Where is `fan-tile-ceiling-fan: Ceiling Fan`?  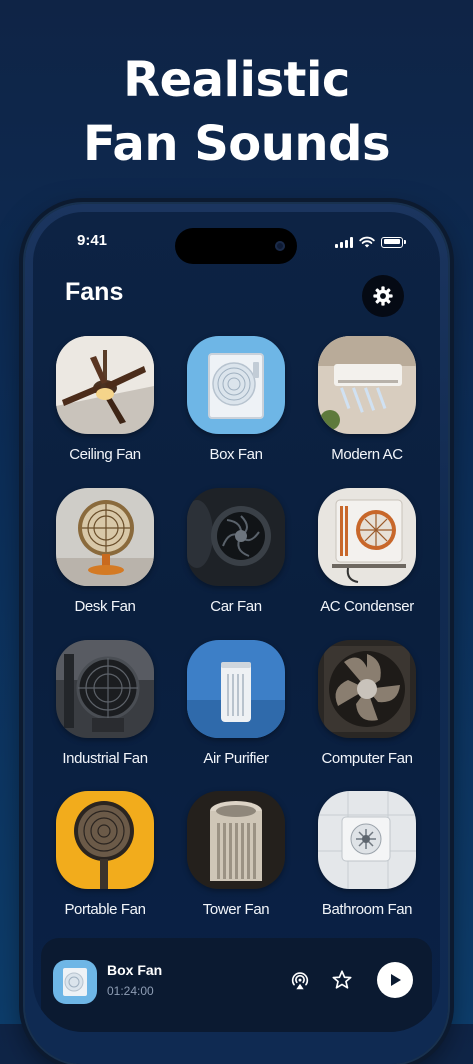
fan-tile-ceiling-fan: Ceiling Fan is located at coordinates (105, 399).